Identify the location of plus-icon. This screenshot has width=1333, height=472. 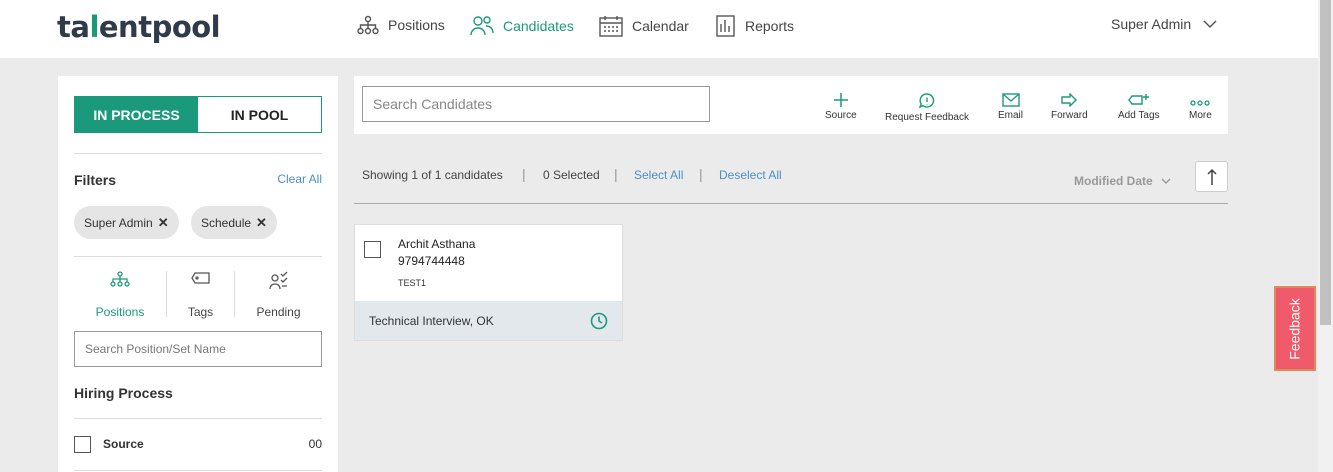
(840, 100).